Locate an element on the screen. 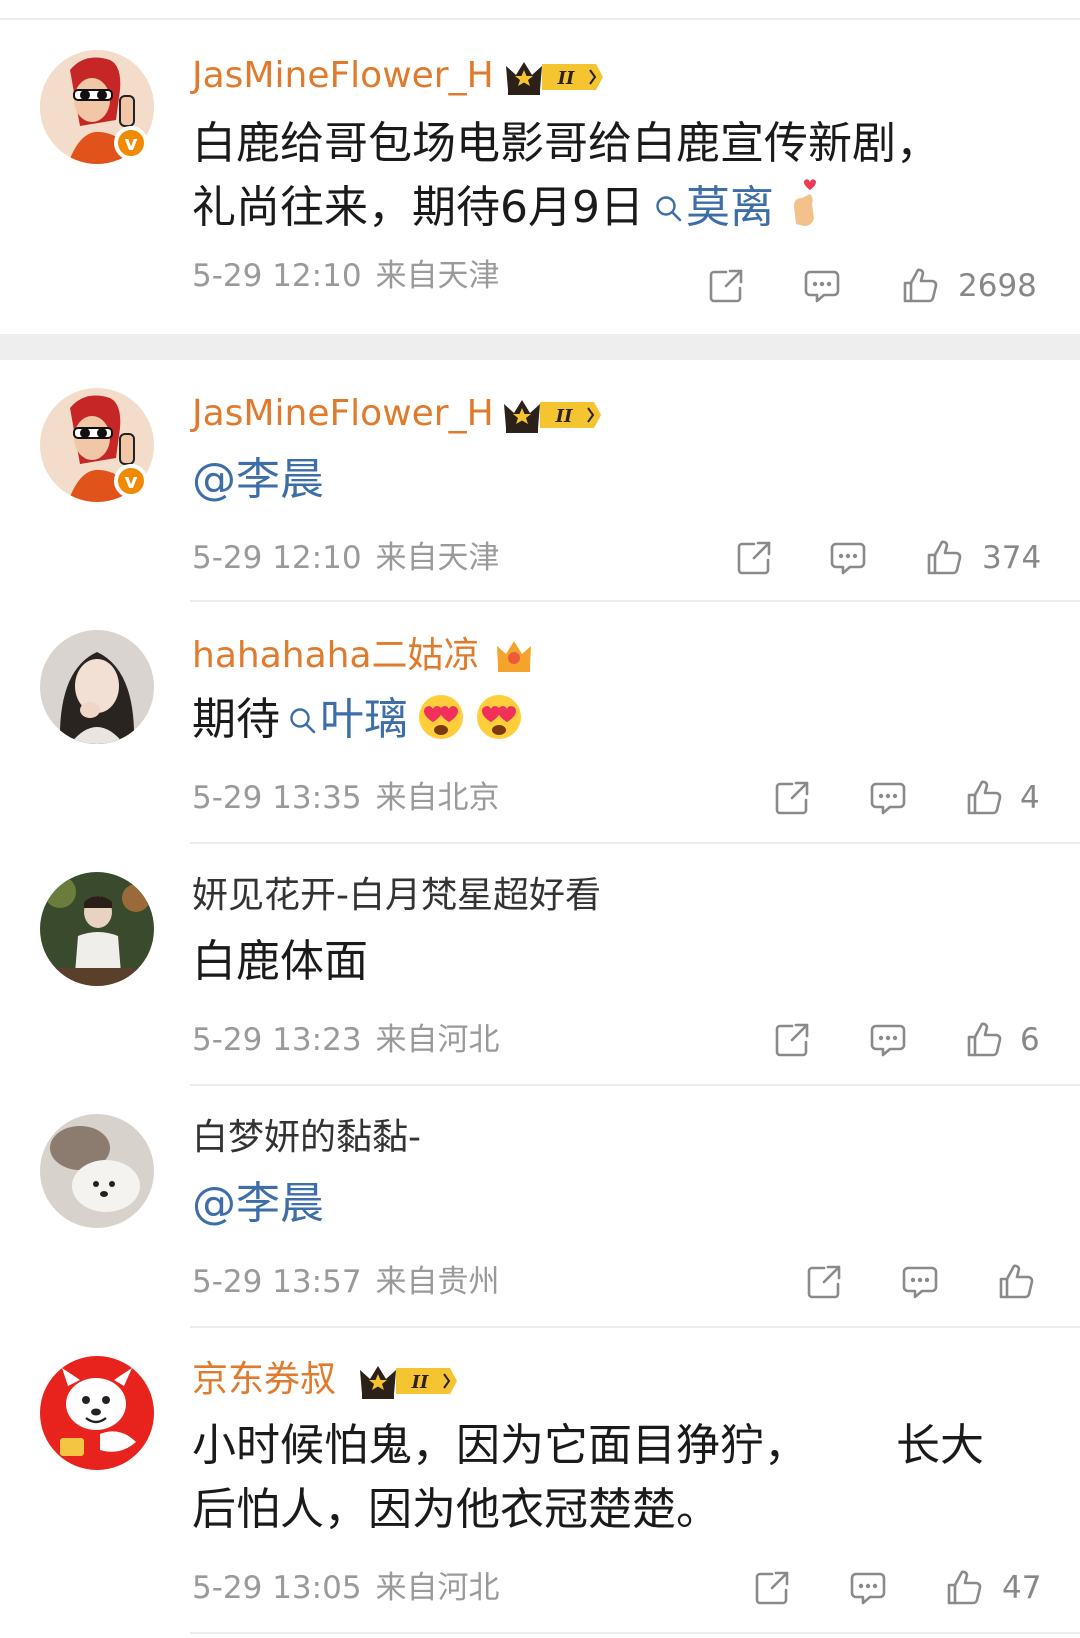 This screenshot has height=1638, width=1080. timestamp: 5-29 13:57 is located at coordinates (277, 1282).